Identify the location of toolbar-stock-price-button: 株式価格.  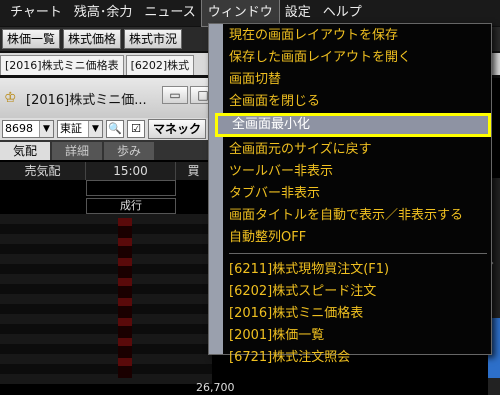
(92, 39).